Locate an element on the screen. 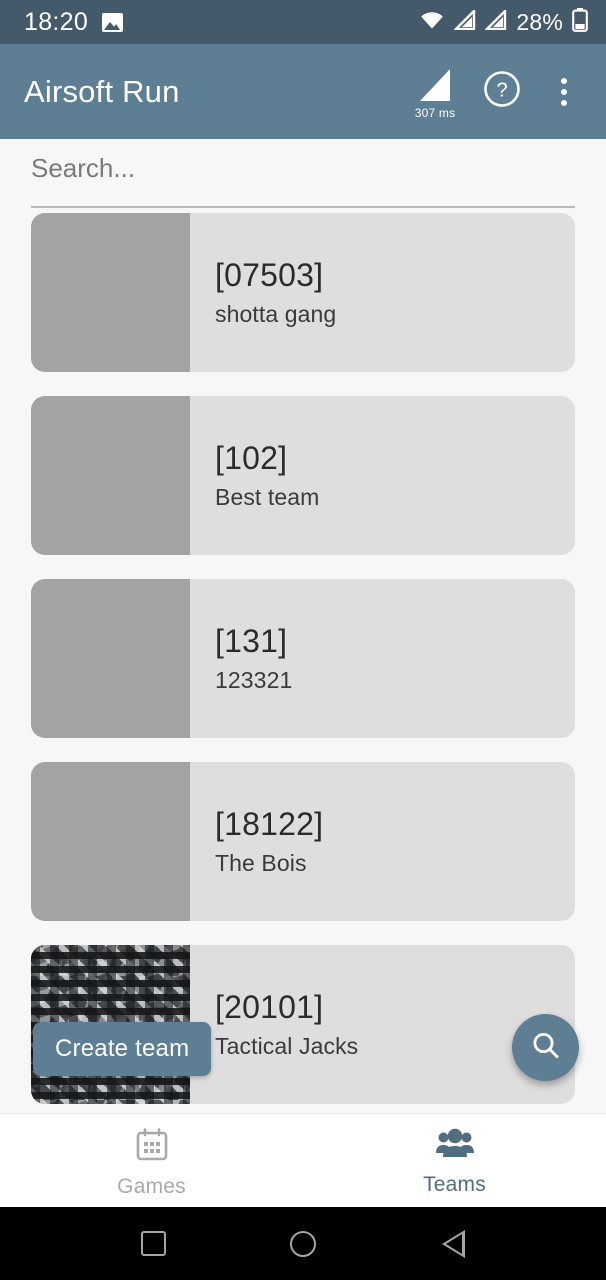 The height and width of the screenshot is (1280, 606). search-icon is located at coordinates (546, 1047).